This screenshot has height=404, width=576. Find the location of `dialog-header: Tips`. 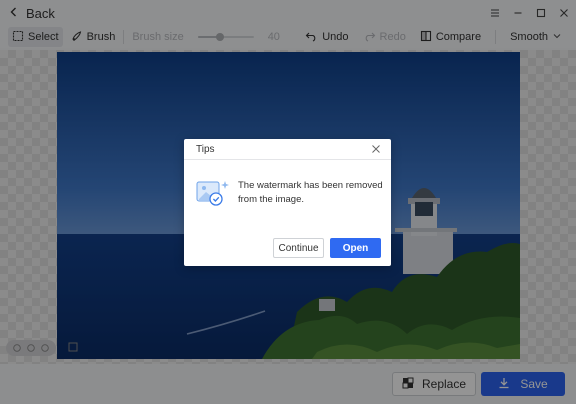

dialog-header: Tips is located at coordinates (287, 149).